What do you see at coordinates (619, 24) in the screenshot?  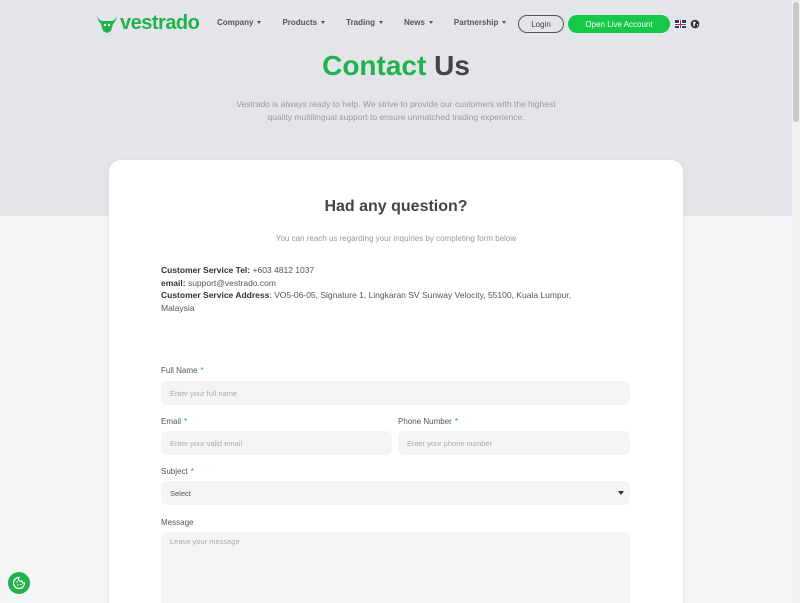 I see `open-live-account-button: Open Live Account` at bounding box center [619, 24].